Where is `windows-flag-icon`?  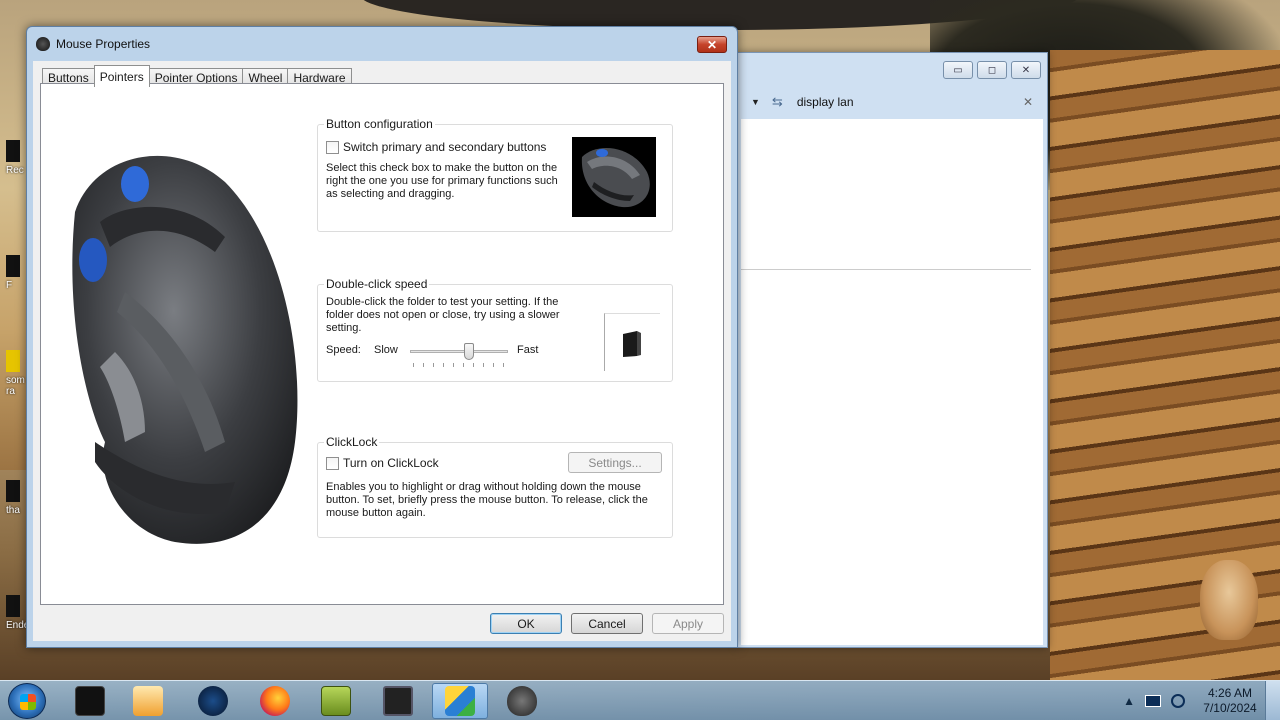 windows-flag-icon is located at coordinates (28, 702).